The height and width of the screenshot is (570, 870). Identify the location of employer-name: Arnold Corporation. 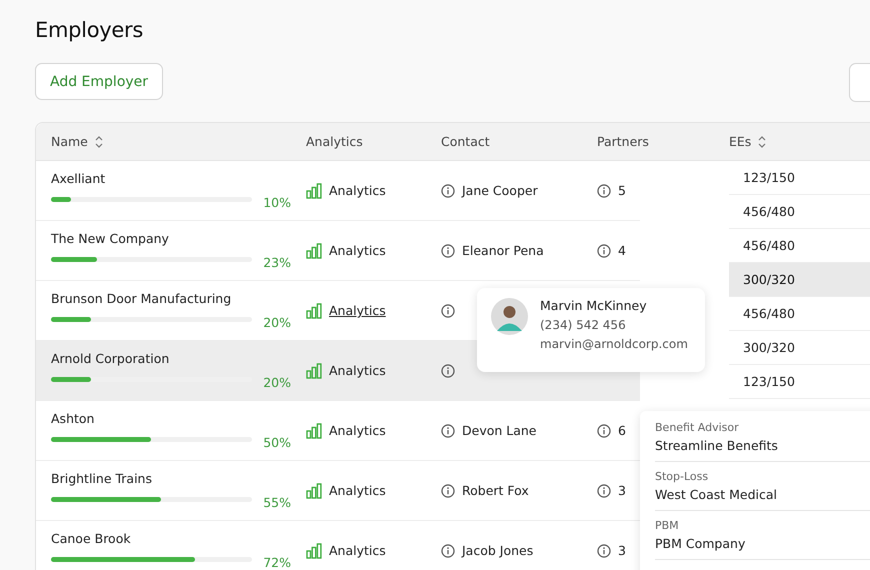
(110, 358).